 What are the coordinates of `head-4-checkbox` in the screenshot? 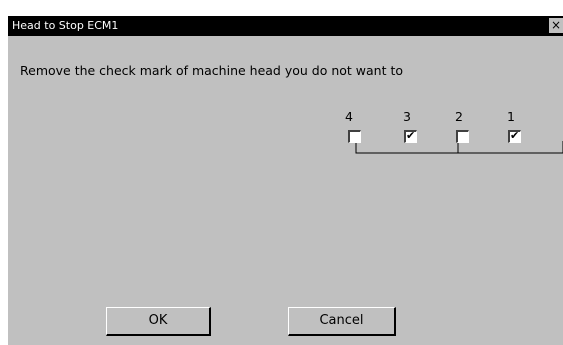 It's located at (354, 136).